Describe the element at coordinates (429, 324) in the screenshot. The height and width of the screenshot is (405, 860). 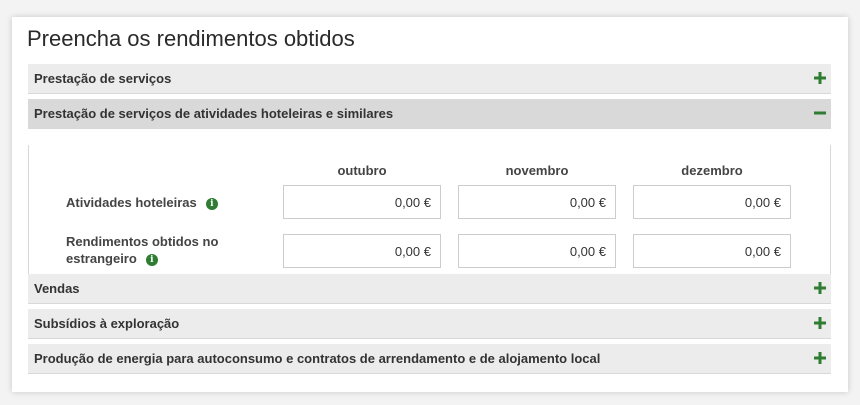
I see `section-subsidios-exploracao: Subsídios à exploração` at that location.